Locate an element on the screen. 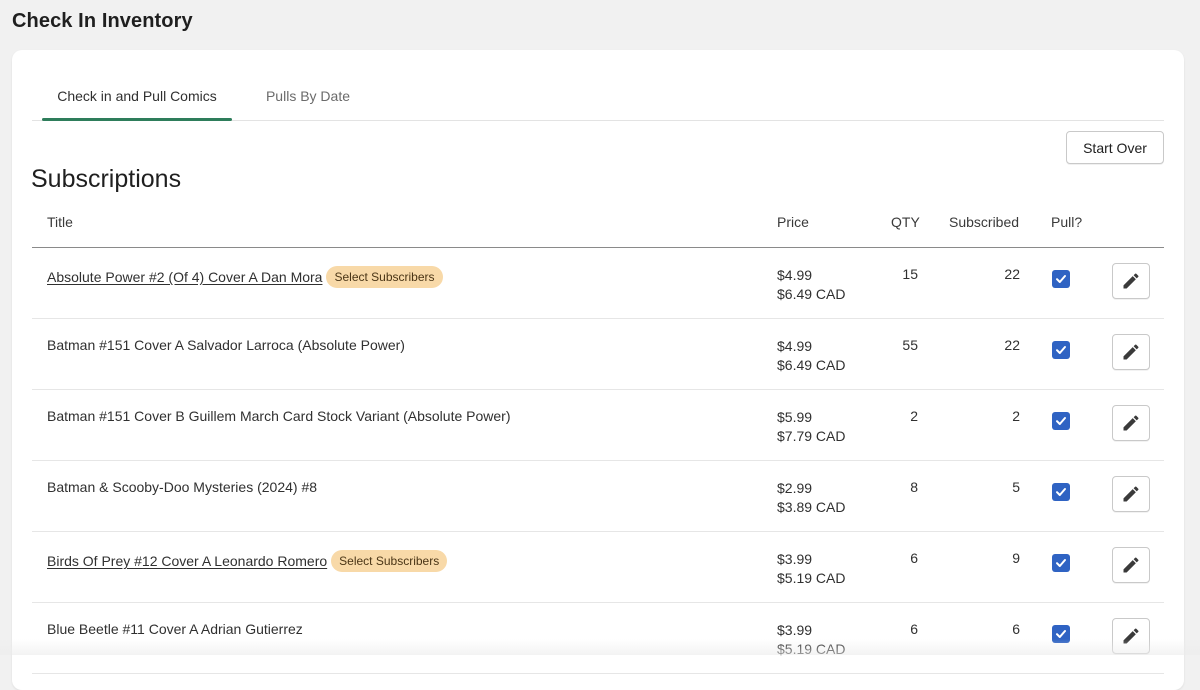 The width and height of the screenshot is (1200, 690). header-subscribed: Subscribed is located at coordinates (984, 222).